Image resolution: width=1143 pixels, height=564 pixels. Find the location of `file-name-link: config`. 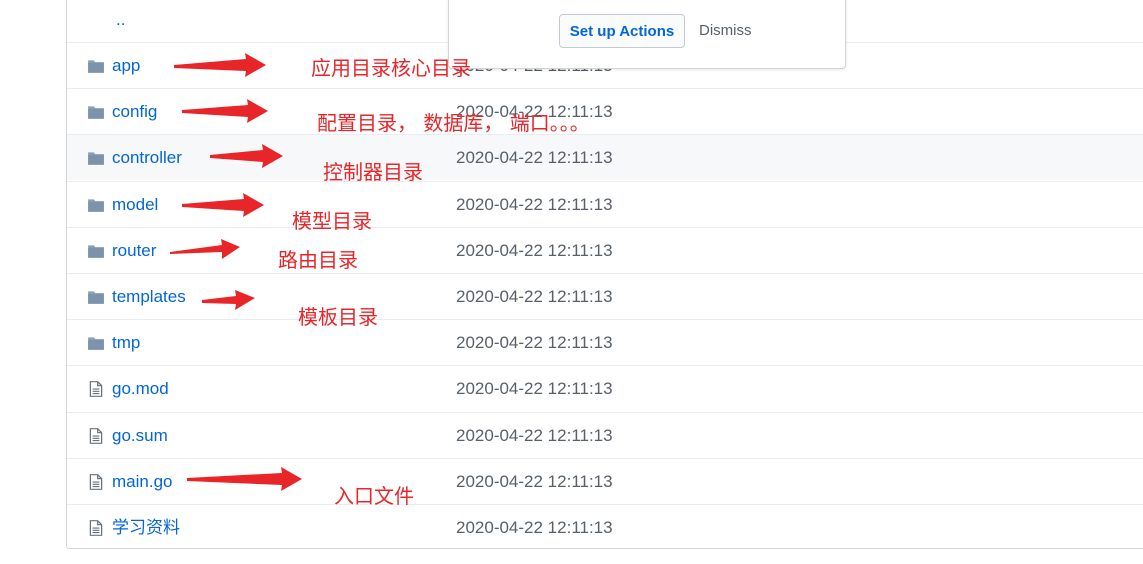

file-name-link: config is located at coordinates (134, 112).